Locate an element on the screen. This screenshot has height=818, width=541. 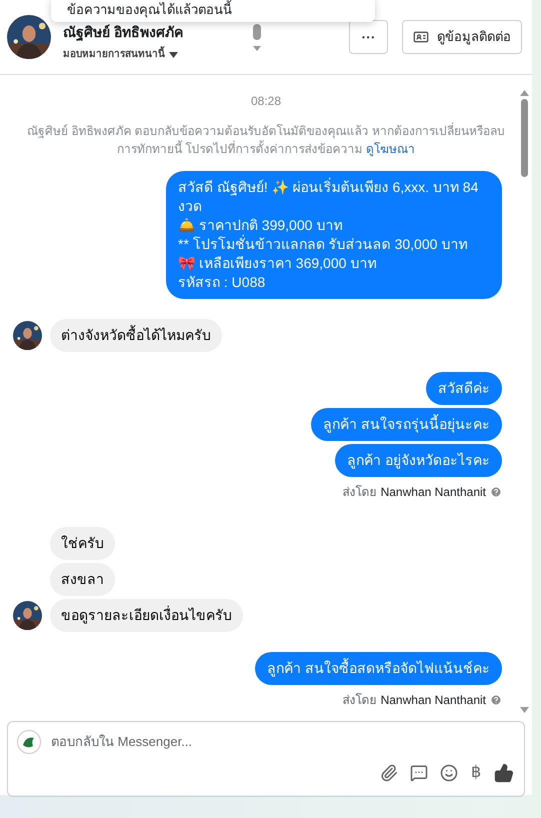
id-card-icon is located at coordinates (421, 37).